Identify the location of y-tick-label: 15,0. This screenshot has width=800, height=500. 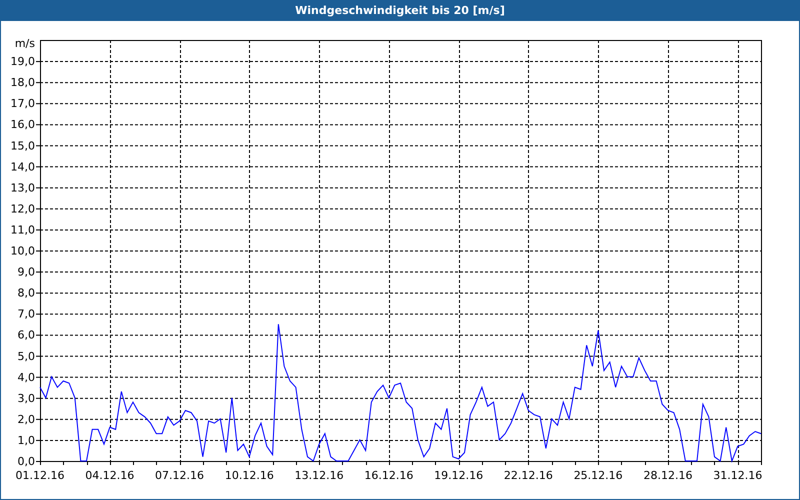
(22, 145).